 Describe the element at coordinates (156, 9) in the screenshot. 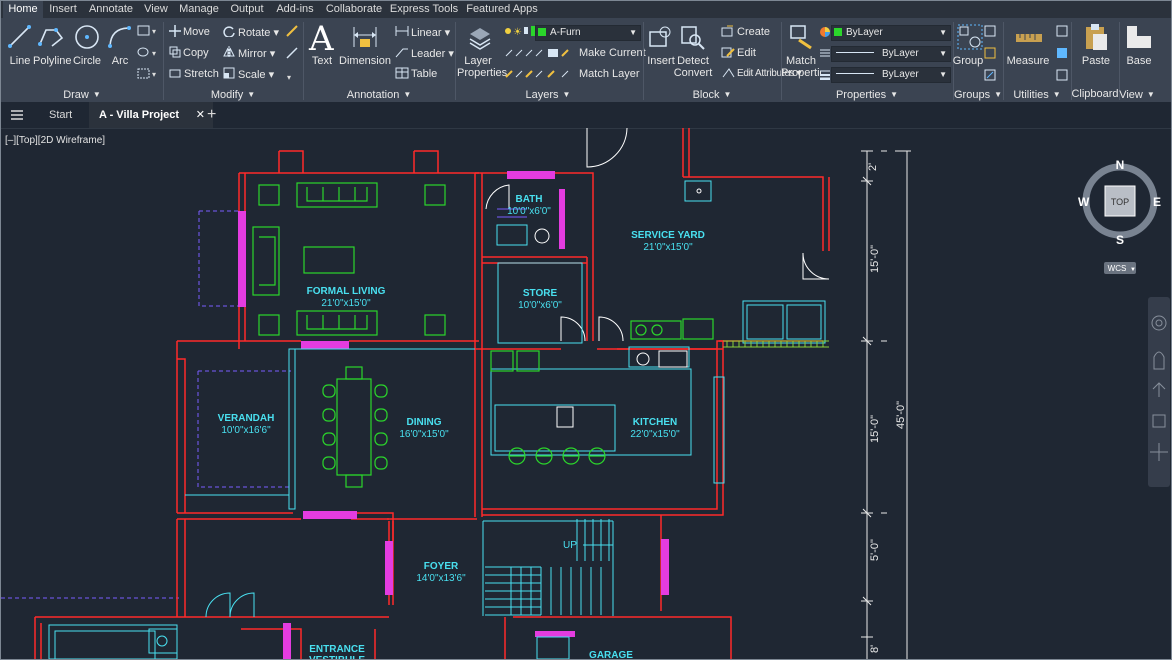

I see `tab-view: View` at that location.